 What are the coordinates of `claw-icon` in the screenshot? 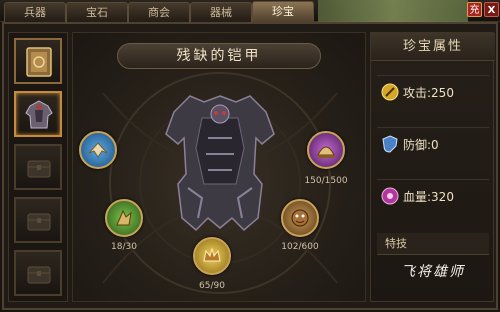 It's located at (124, 217).